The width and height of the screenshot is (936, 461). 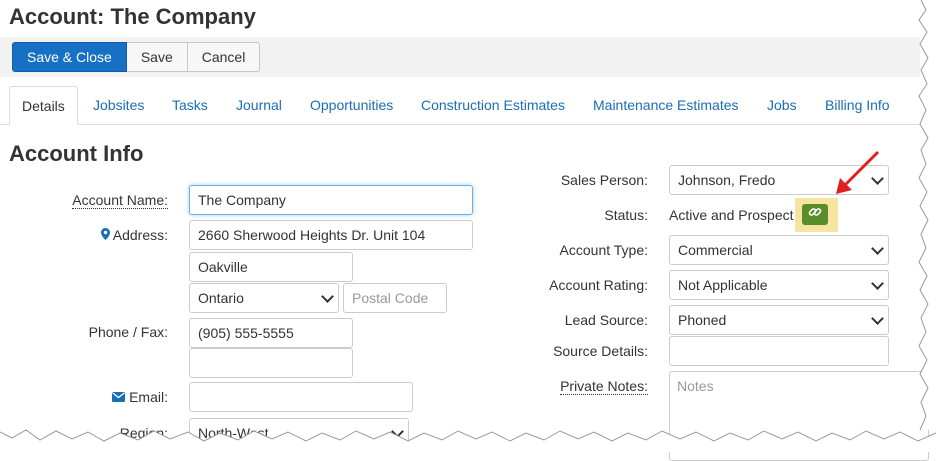 I want to click on section-title: Account Info, so click(x=76, y=153).